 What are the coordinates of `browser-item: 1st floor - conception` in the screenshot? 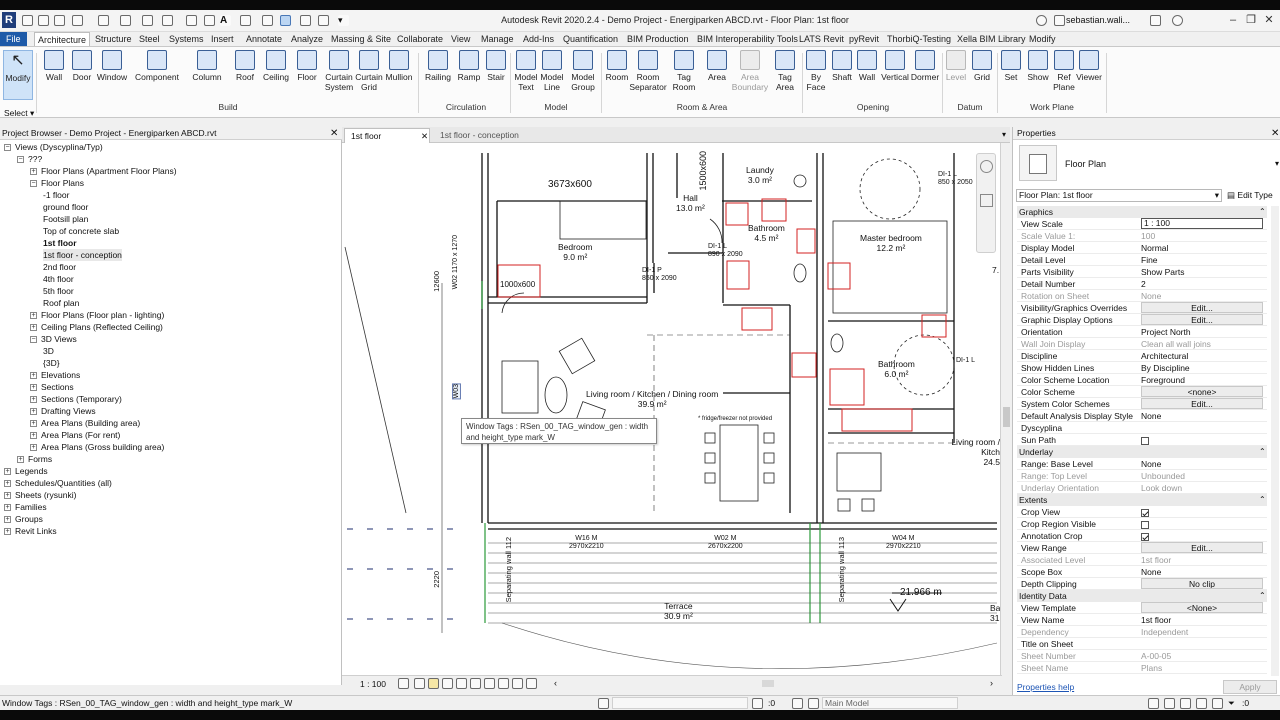 It's located at (82, 255).